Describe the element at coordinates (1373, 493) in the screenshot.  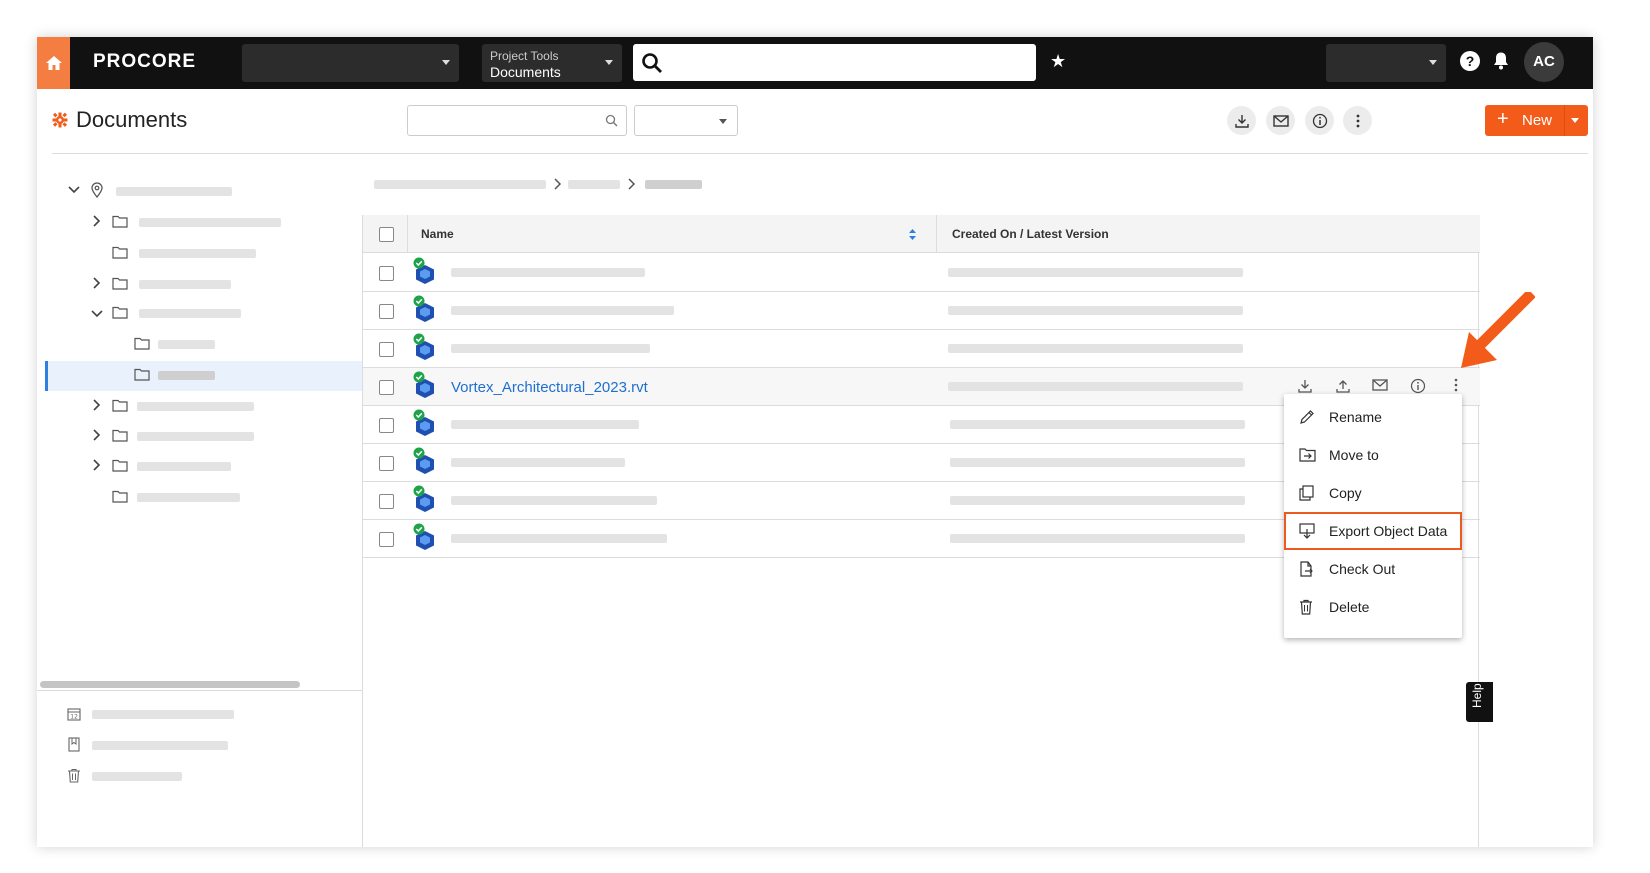
I see `menu-item-copy: Copy` at that location.